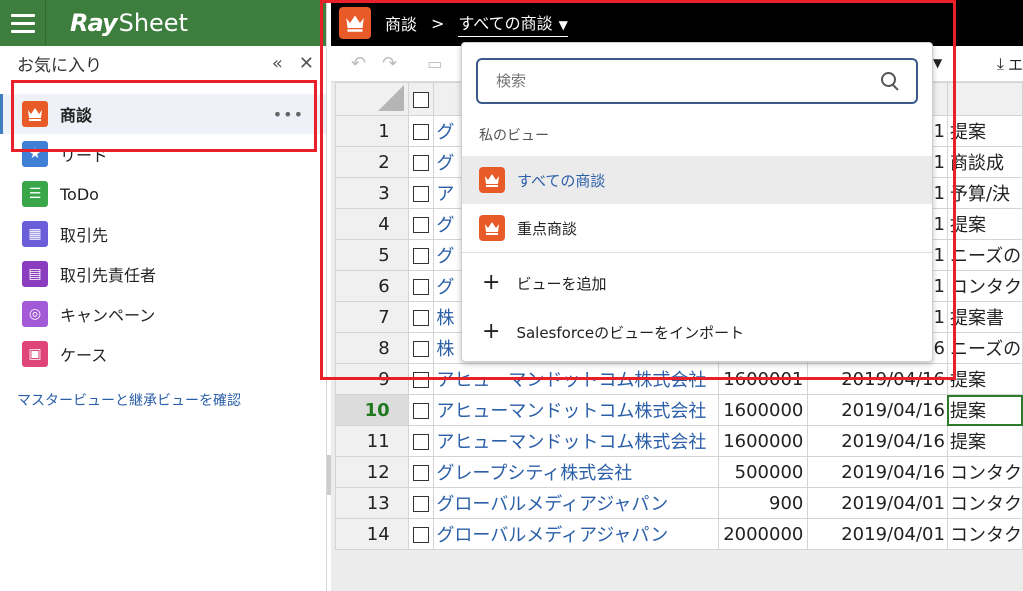  I want to click on table-row: 10 アヒューマンドットコム株式会社 1600000 2019/04/16 提案, so click(679, 410).